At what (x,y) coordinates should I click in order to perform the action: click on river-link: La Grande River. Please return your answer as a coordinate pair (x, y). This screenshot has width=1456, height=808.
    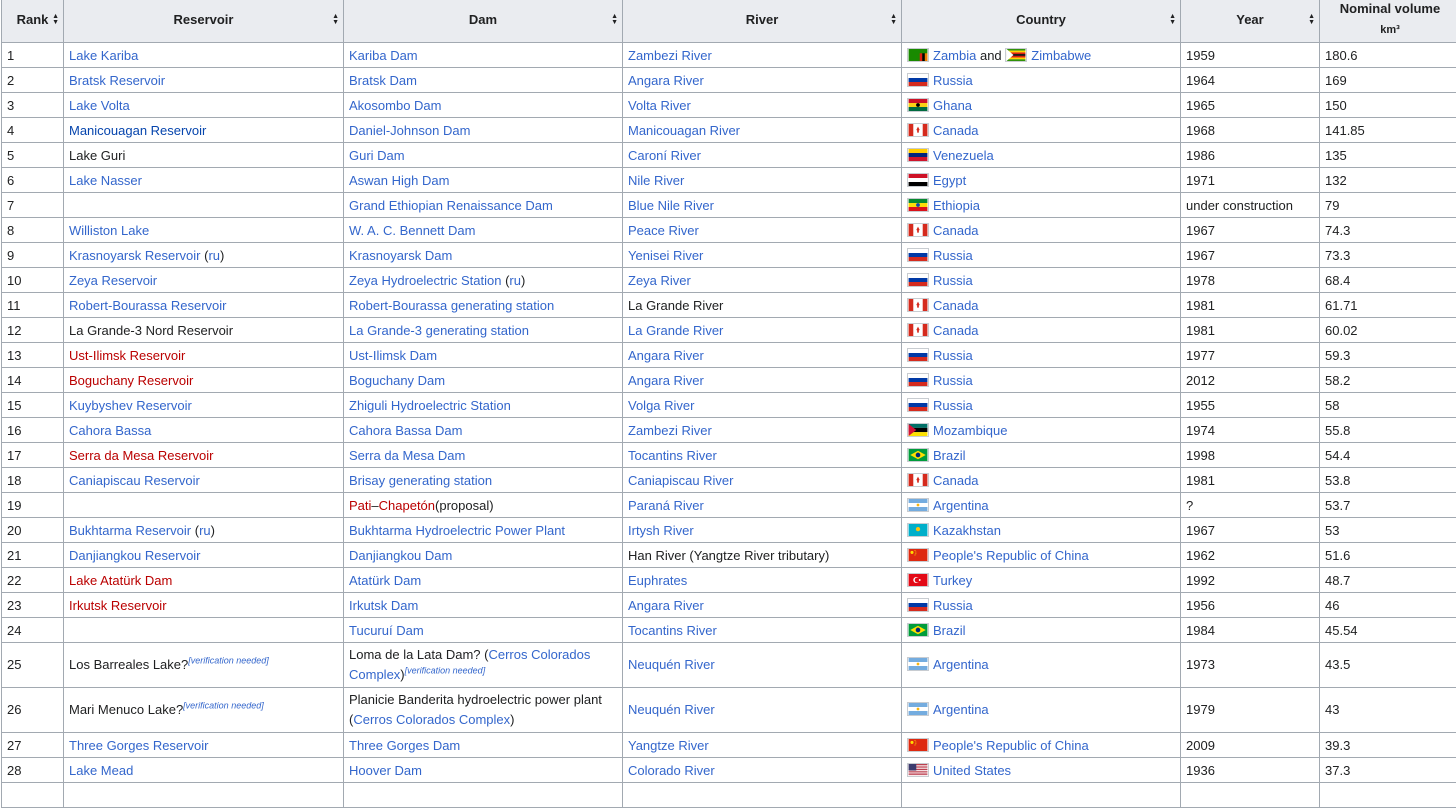
    Looking at the image, I should click on (675, 330).